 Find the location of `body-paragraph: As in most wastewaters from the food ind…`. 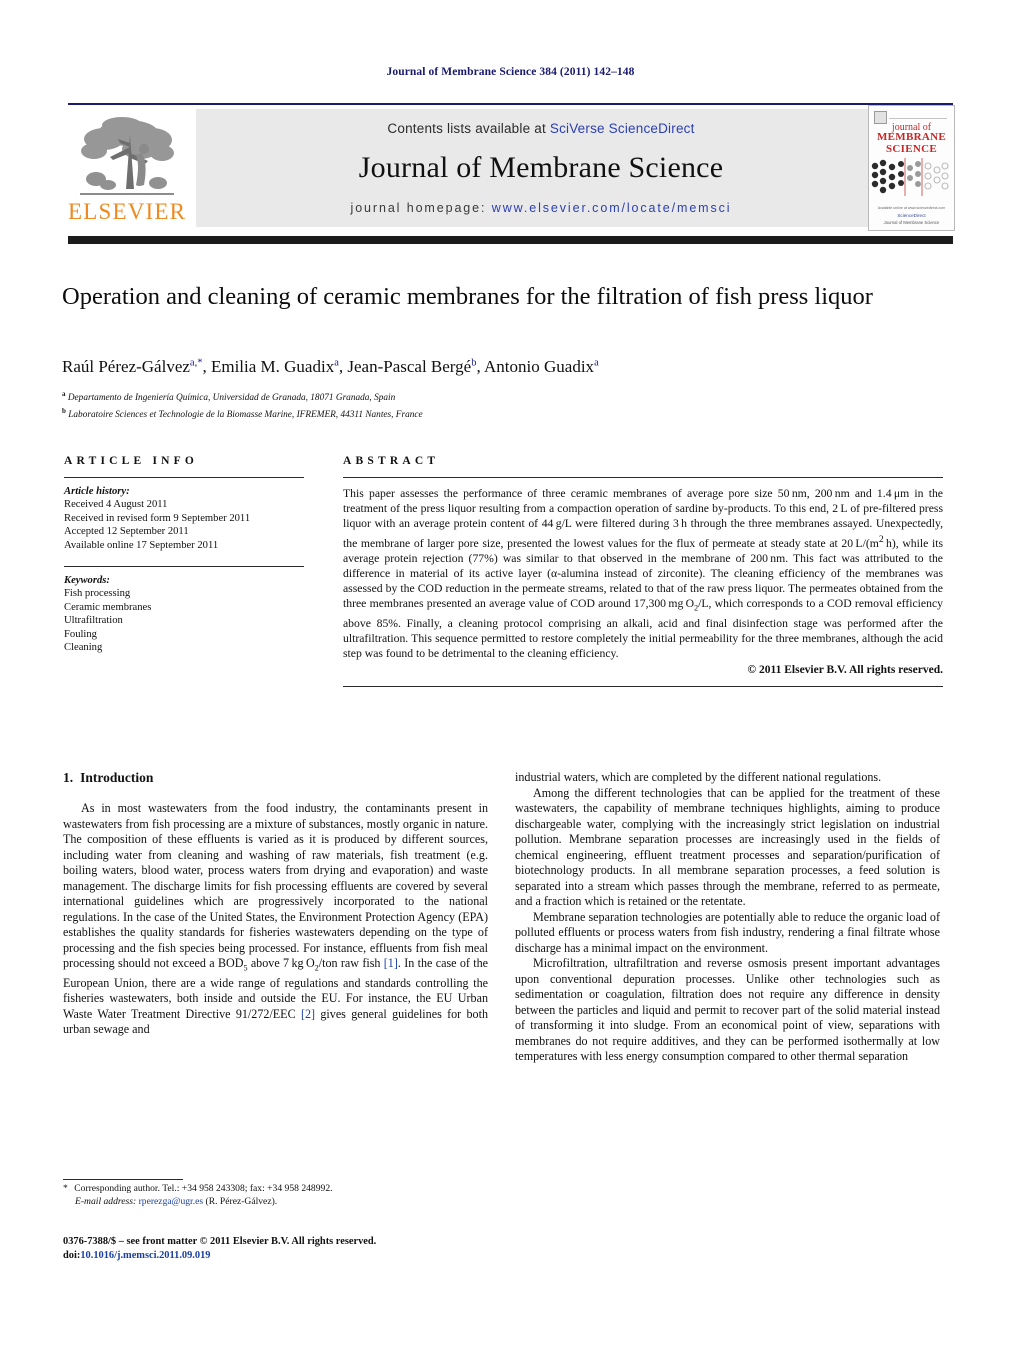

body-paragraph: As in most wastewaters from the food ind… is located at coordinates (276, 919).